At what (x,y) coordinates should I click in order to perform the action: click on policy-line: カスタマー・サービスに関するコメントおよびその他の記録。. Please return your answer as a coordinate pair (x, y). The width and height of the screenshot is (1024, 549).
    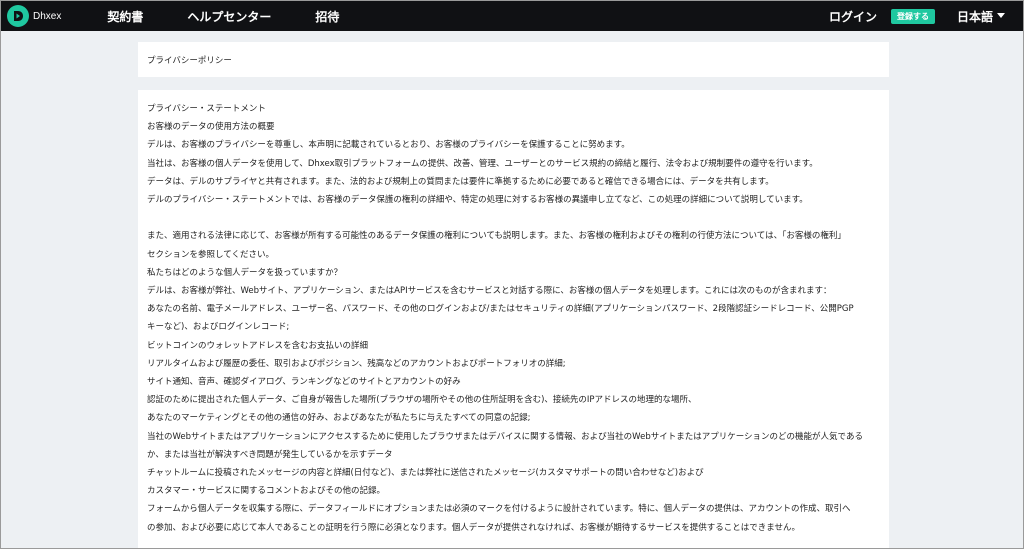
    Looking at the image, I should click on (266, 491).